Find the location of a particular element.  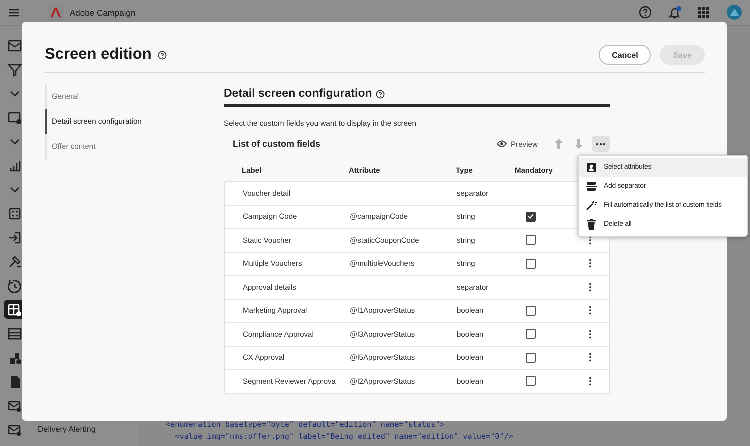

list-title: List of custom fields is located at coordinates (277, 144).